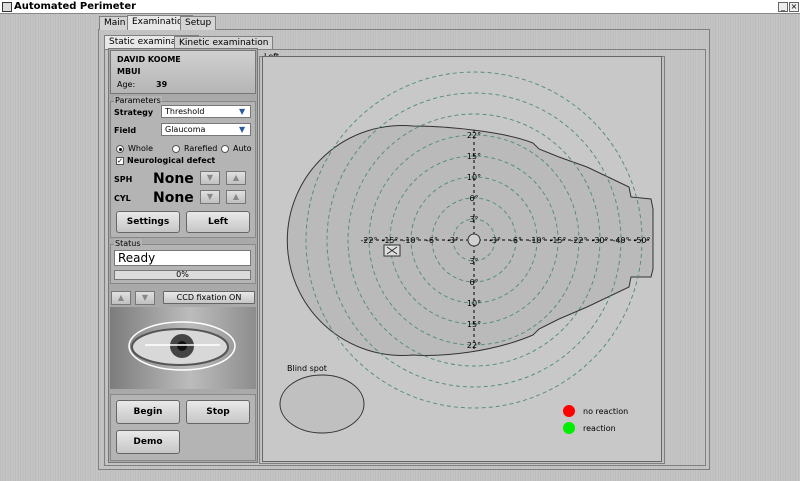 The width and height of the screenshot is (800, 481). What do you see at coordinates (400, 7) in the screenshot?
I see `title-bar: Automated Perimeter _ ×` at bounding box center [400, 7].